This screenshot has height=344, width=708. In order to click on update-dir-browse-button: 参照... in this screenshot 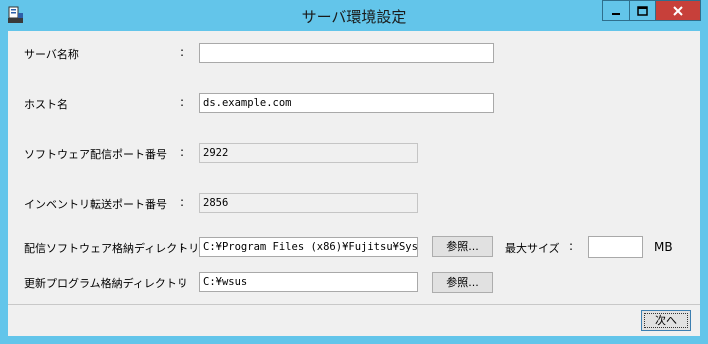, I will do `click(462, 282)`.